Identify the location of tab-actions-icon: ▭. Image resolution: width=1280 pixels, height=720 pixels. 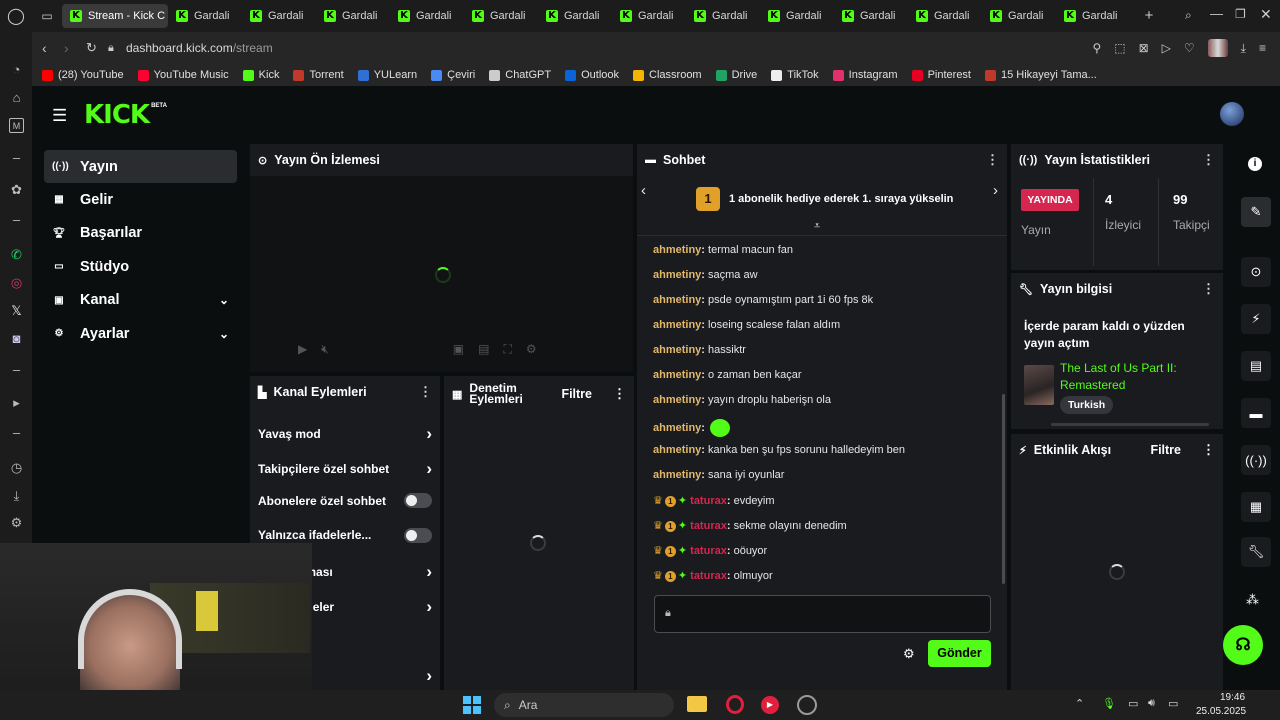
(47, 16).